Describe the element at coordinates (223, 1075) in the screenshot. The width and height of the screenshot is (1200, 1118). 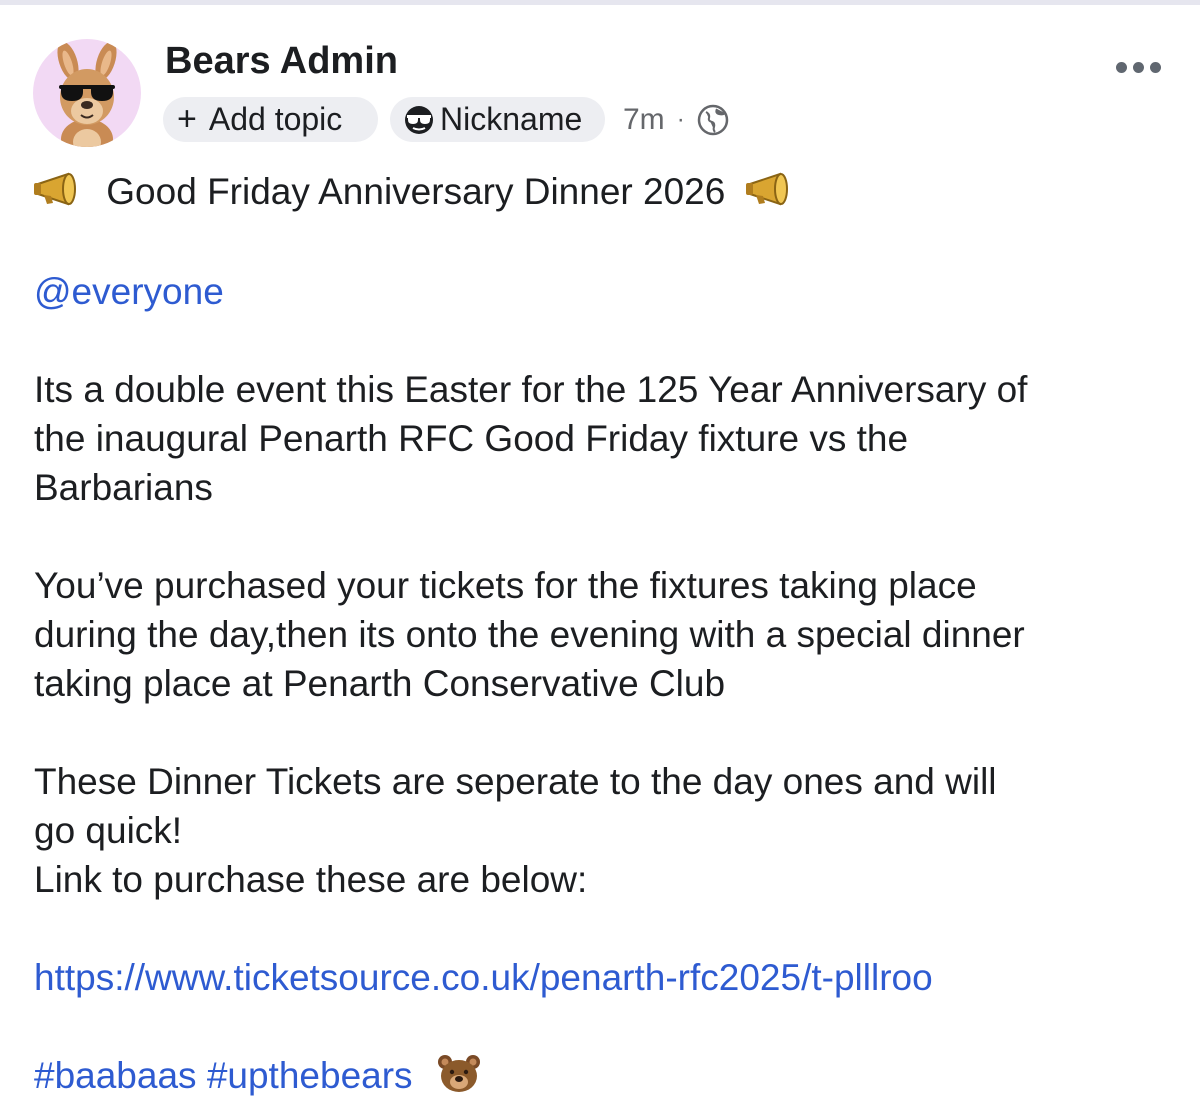
I see `hashtags: #baabaas #upthebears` at that location.